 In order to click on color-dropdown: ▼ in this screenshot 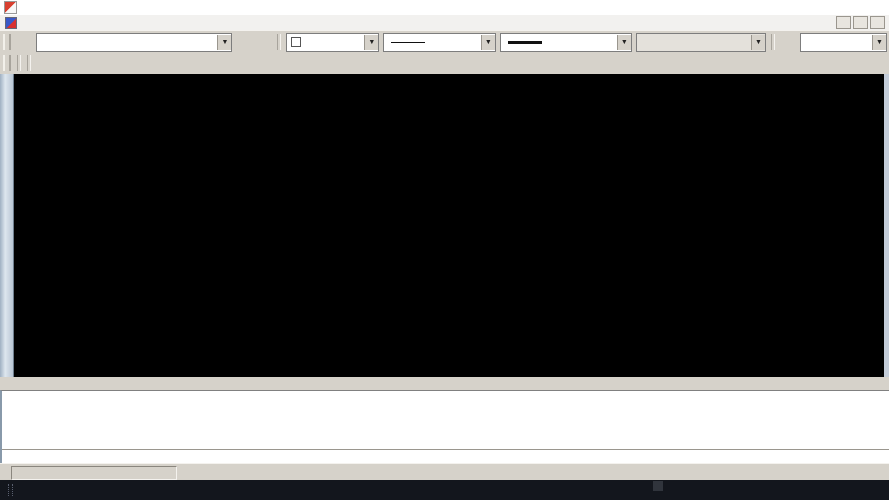, I will do `click(333, 42)`.